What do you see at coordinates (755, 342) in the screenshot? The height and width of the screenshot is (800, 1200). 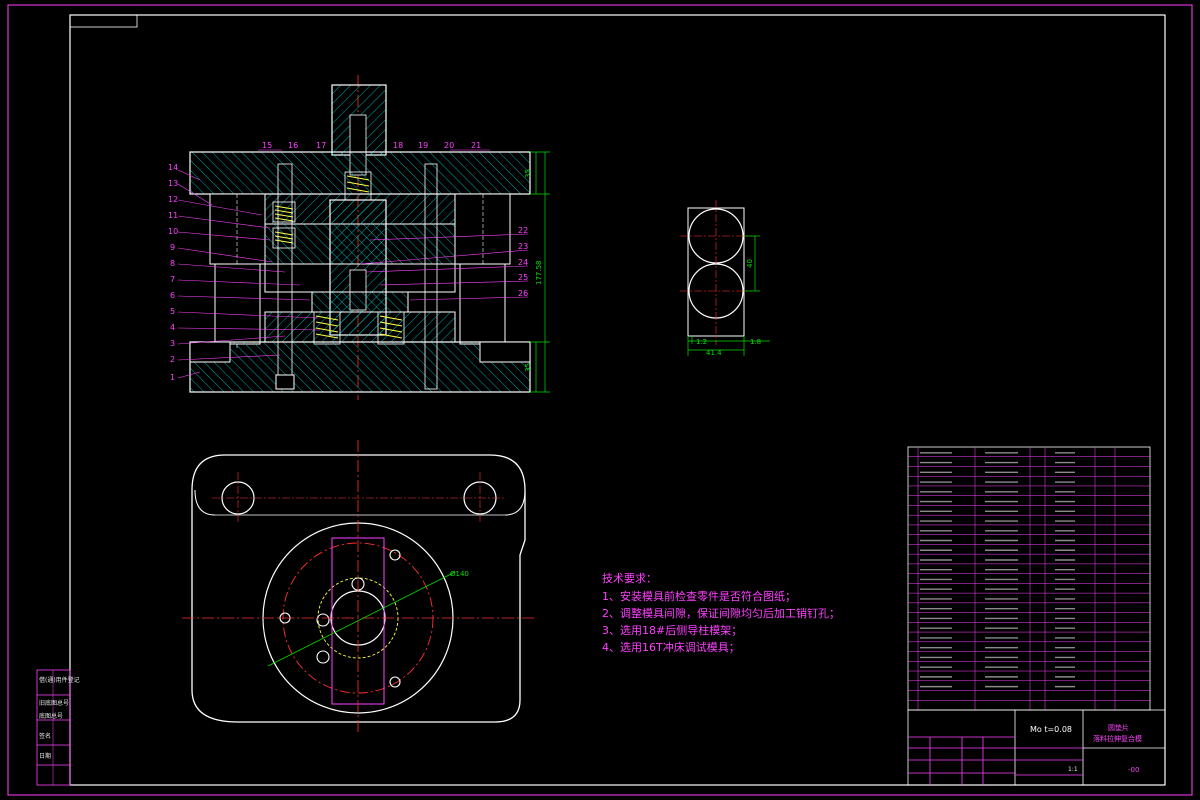 I see `dim-strip-right: 1.8` at bounding box center [755, 342].